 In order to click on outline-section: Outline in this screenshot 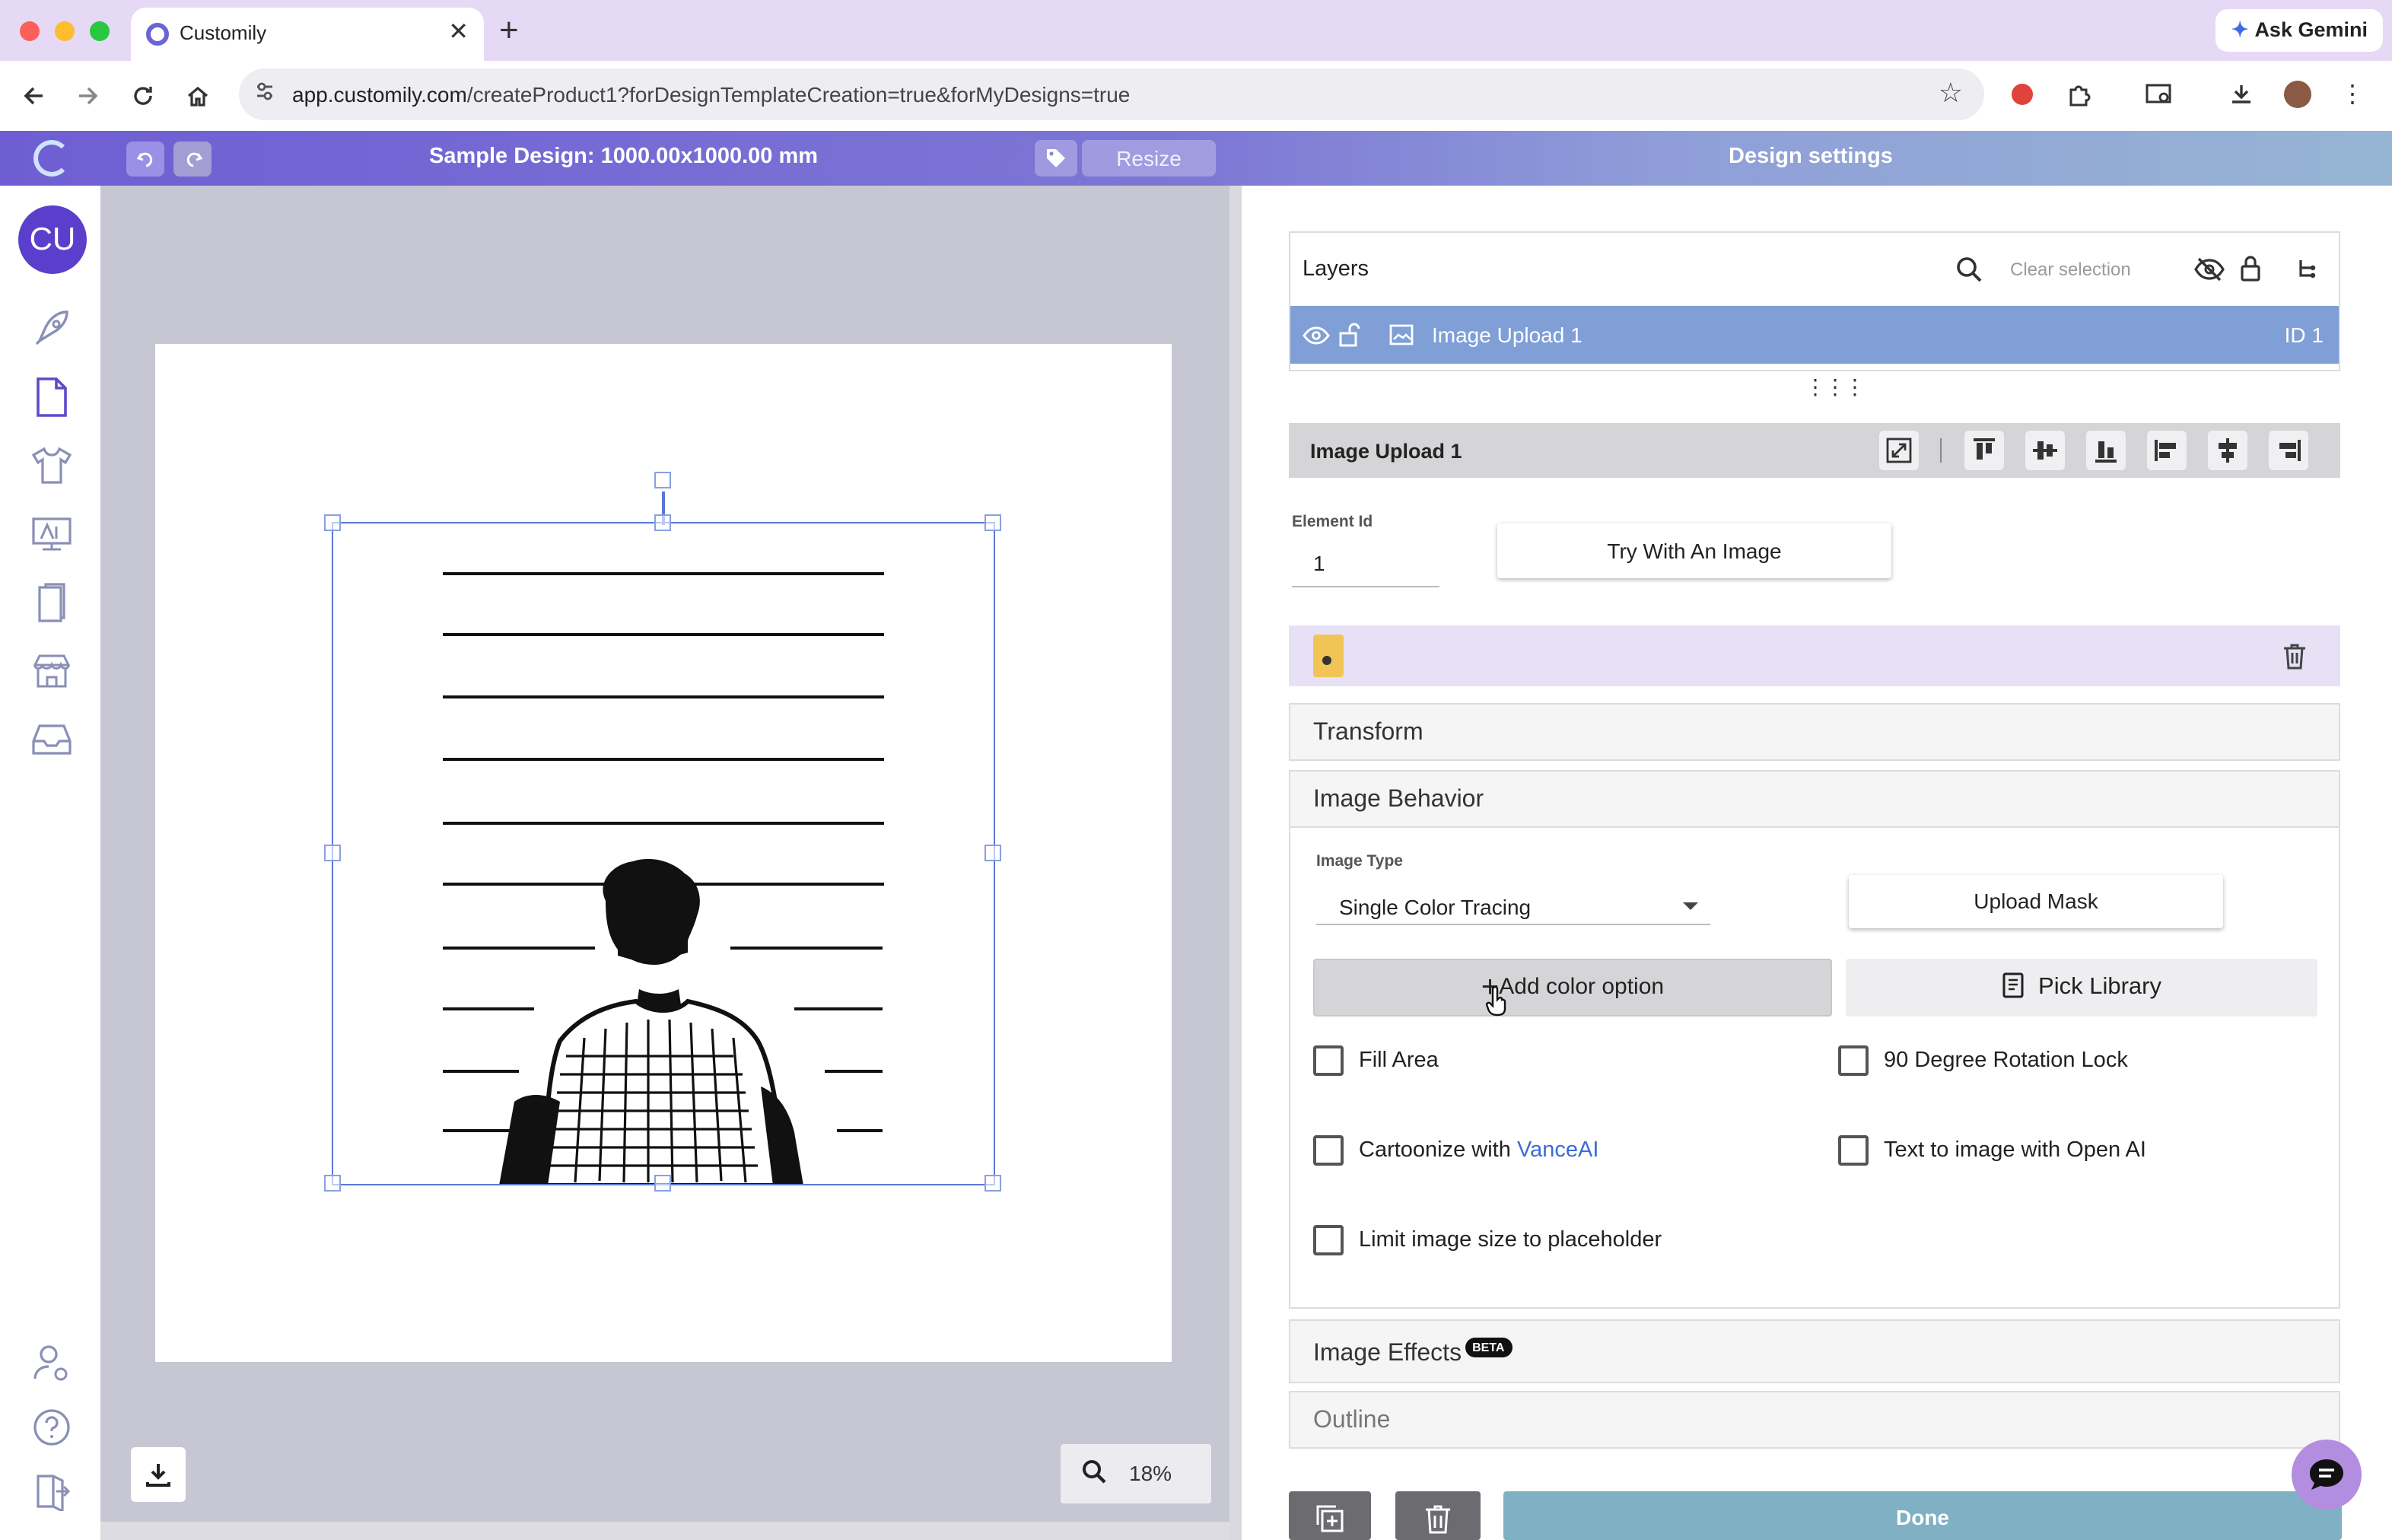, I will do `click(1814, 1420)`.